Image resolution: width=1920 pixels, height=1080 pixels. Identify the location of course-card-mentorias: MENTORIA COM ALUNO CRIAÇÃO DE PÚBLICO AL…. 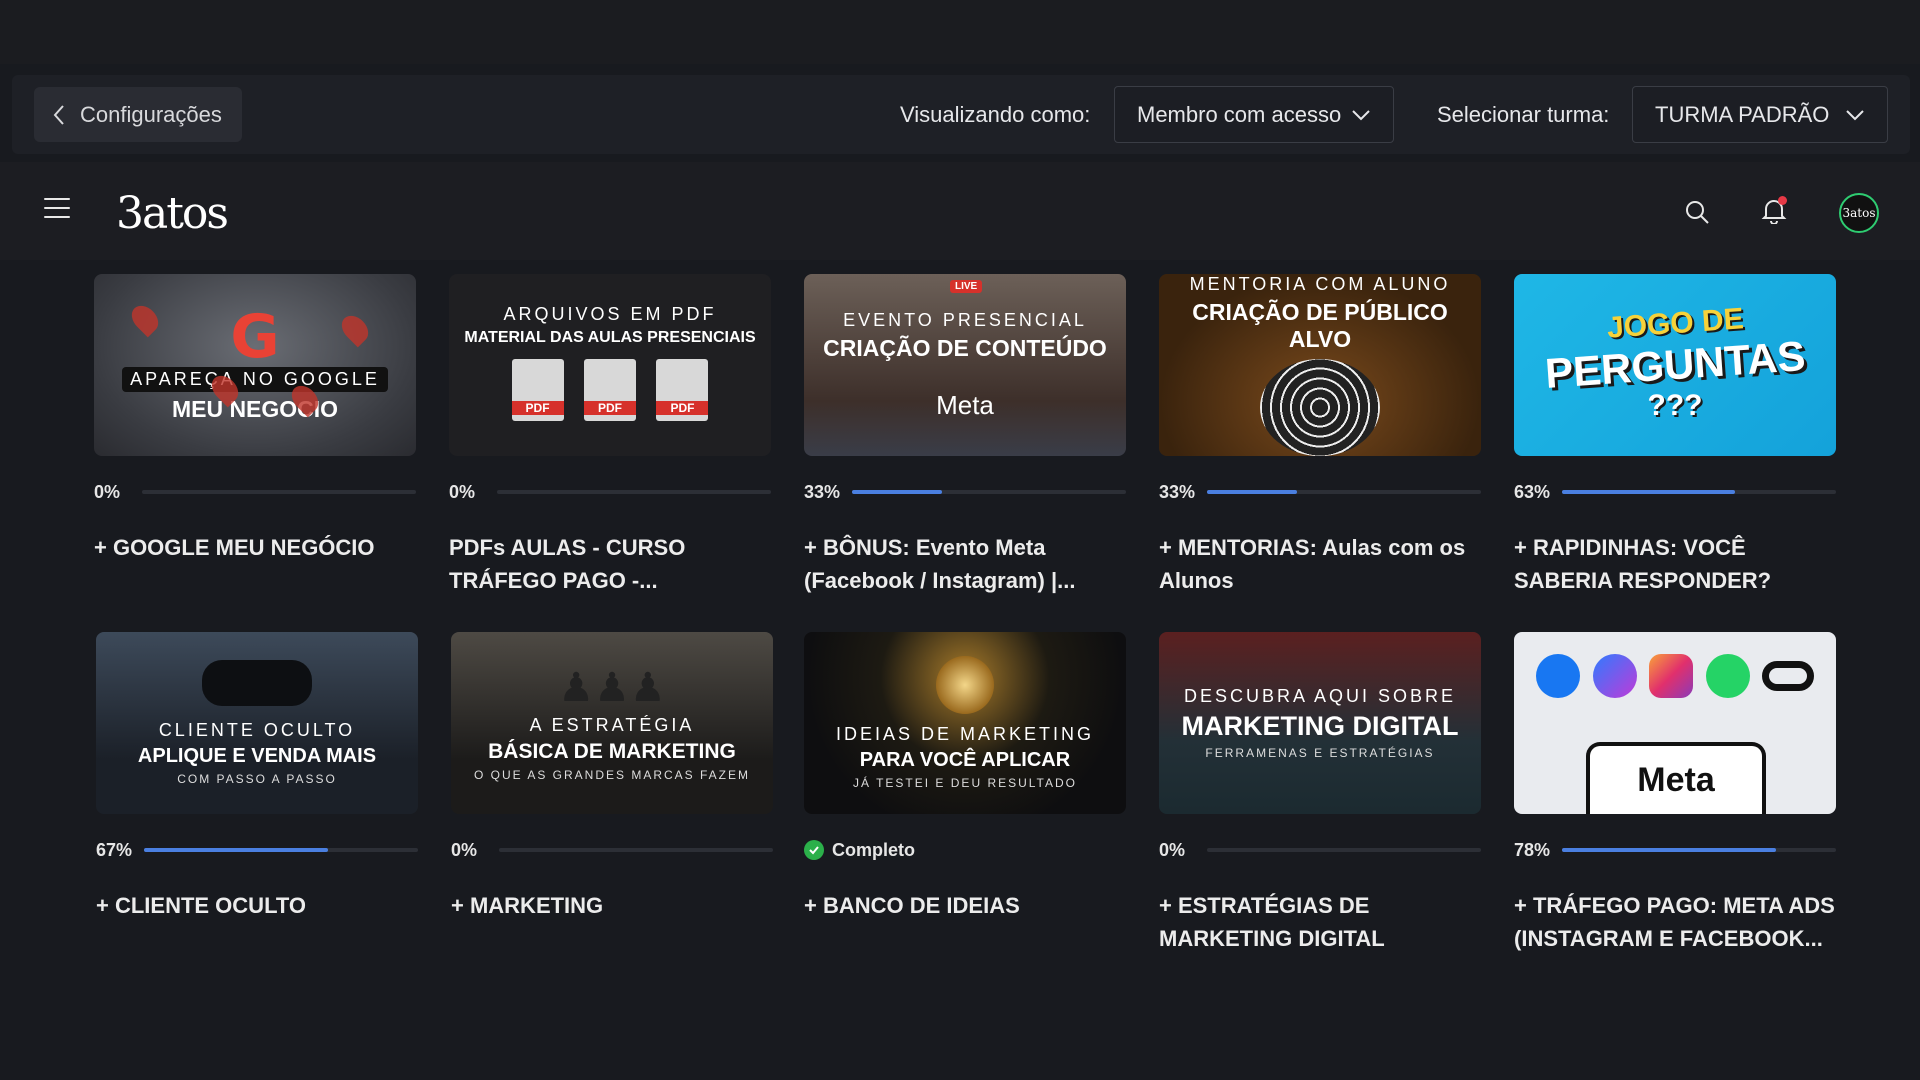
(1320, 433).